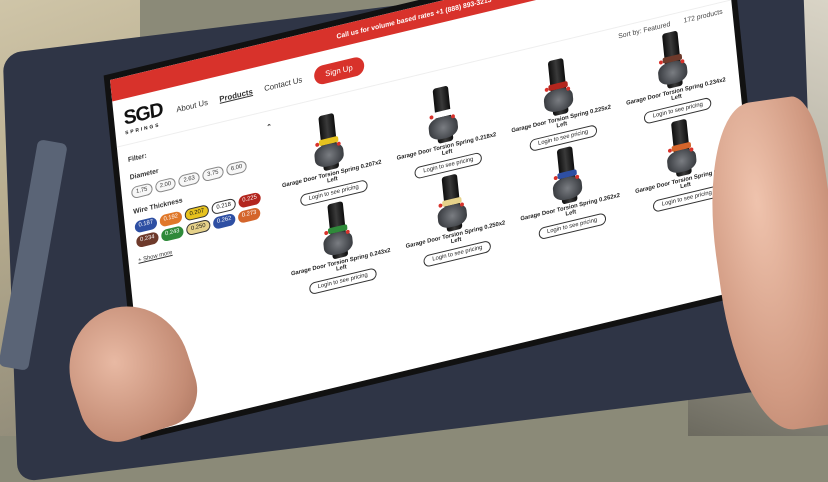 The width and height of the screenshot is (828, 482). Describe the element at coordinates (146, 225) in the screenshot. I see `wire-chip: 0.187` at that location.